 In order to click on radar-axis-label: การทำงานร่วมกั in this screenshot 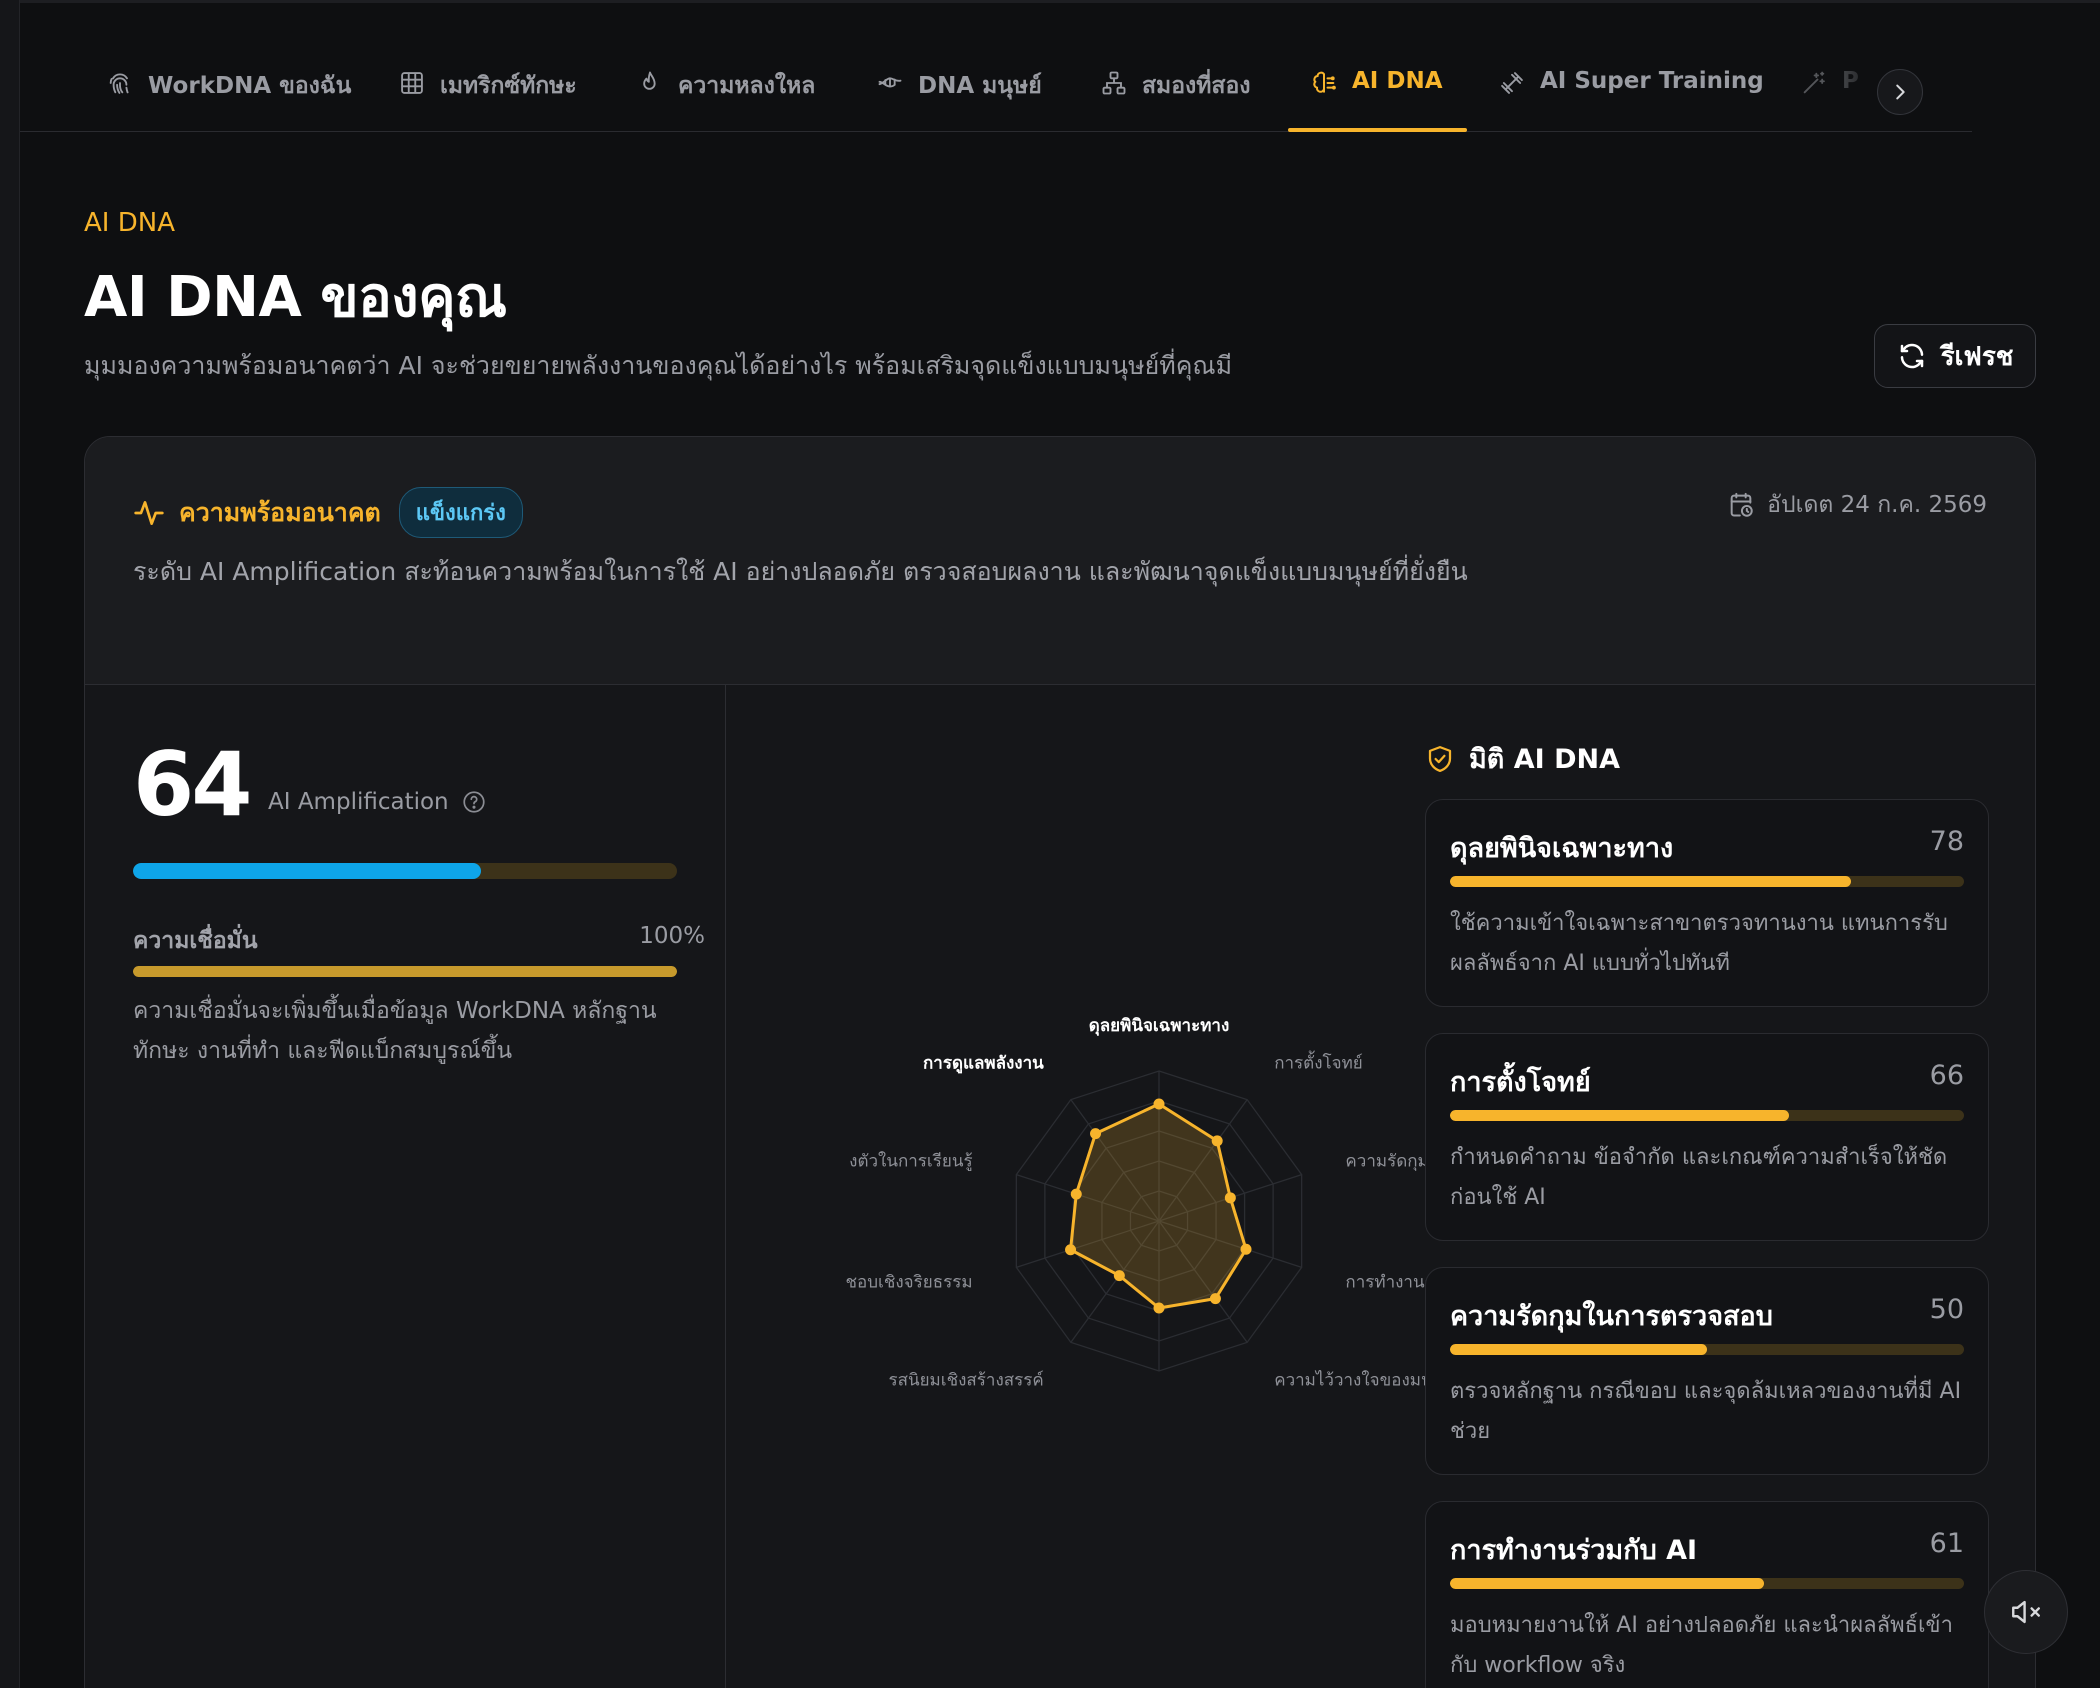, I will do `click(1385, 1283)`.